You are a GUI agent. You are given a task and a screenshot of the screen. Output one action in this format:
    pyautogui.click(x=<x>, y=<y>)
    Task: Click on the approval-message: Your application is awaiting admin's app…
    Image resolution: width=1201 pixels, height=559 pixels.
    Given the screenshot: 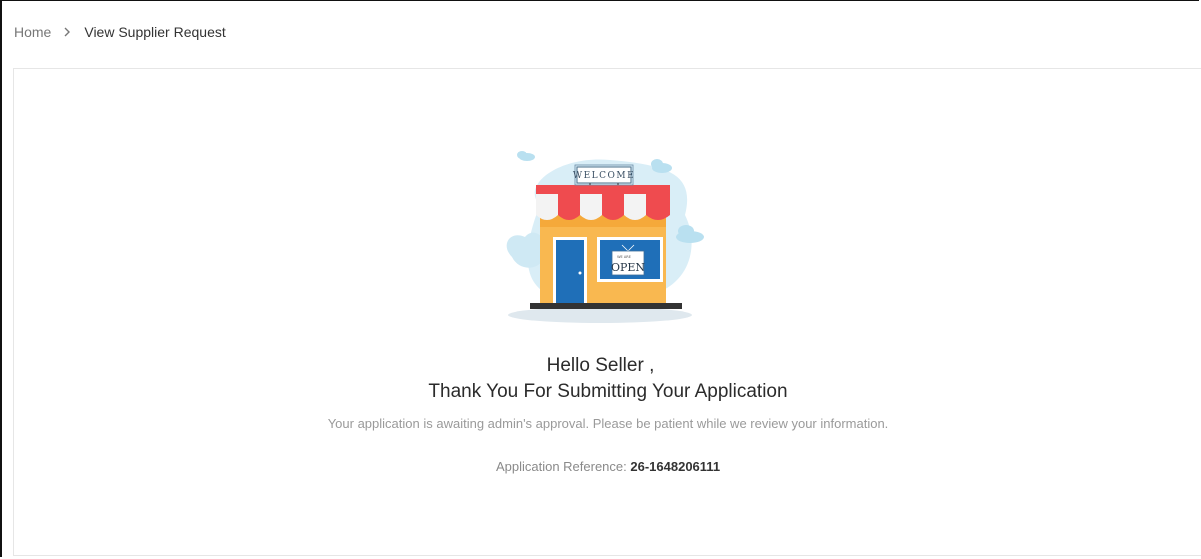 What is the action you would take?
    pyautogui.click(x=608, y=423)
    